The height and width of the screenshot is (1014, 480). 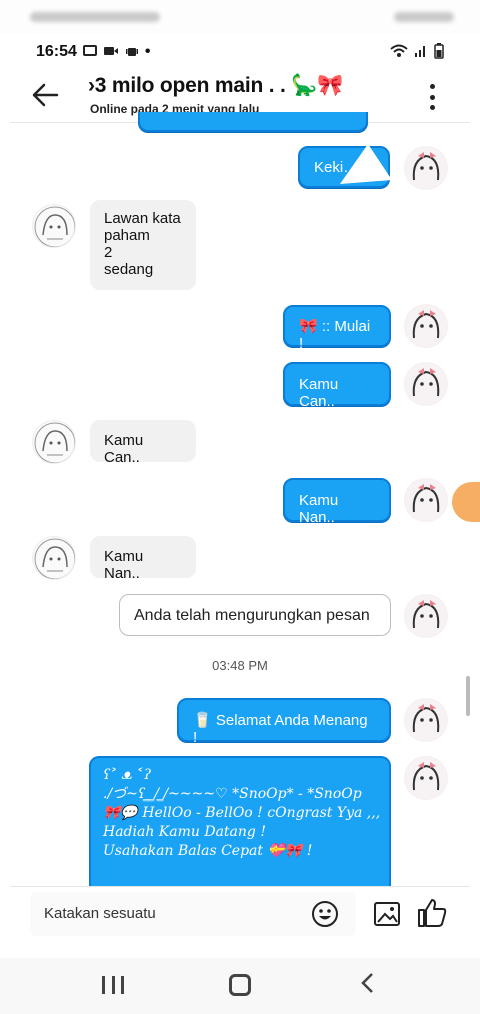 What do you see at coordinates (468, 696) in the screenshot?
I see `scrollbar-thumb` at bounding box center [468, 696].